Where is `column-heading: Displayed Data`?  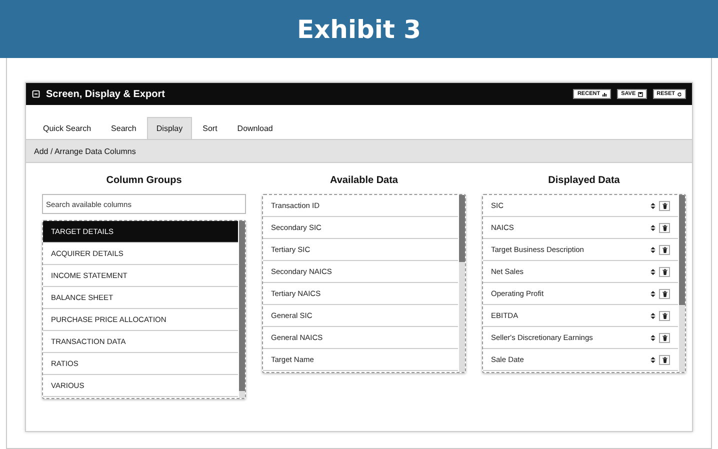 column-heading: Displayed Data is located at coordinates (584, 180).